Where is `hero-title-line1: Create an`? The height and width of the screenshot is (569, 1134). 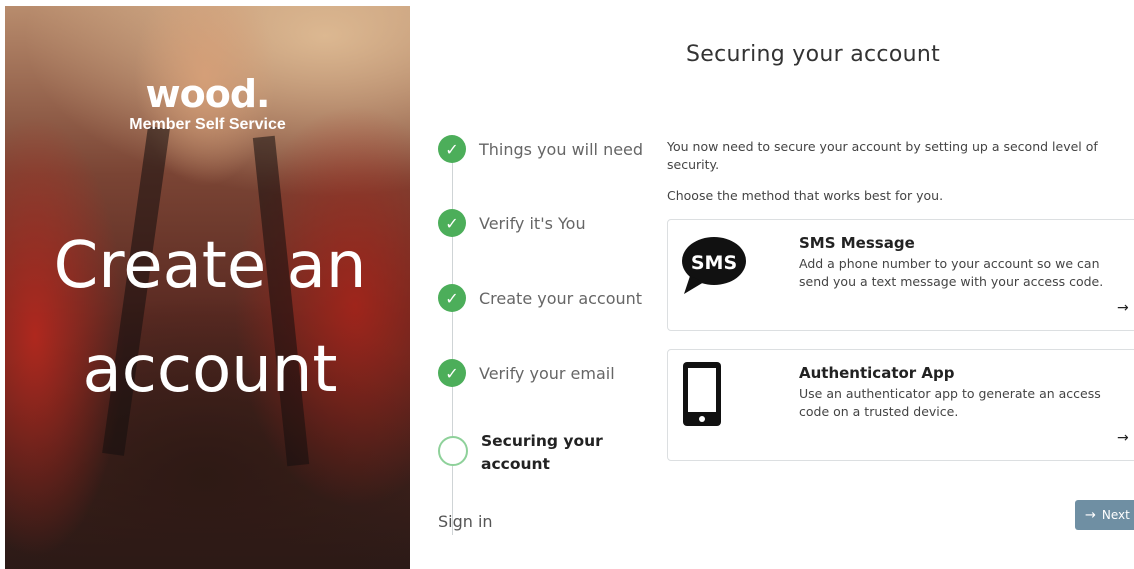 hero-title-line1: Create an is located at coordinates (210, 266).